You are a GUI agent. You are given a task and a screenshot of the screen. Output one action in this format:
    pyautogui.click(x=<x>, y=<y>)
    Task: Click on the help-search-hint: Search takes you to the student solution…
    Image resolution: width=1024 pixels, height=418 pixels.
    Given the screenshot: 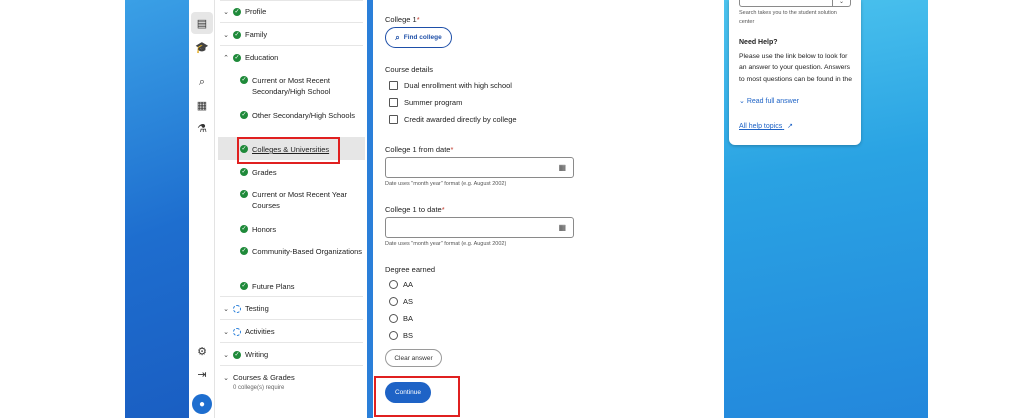 What is the action you would take?
    pyautogui.click(x=788, y=17)
    